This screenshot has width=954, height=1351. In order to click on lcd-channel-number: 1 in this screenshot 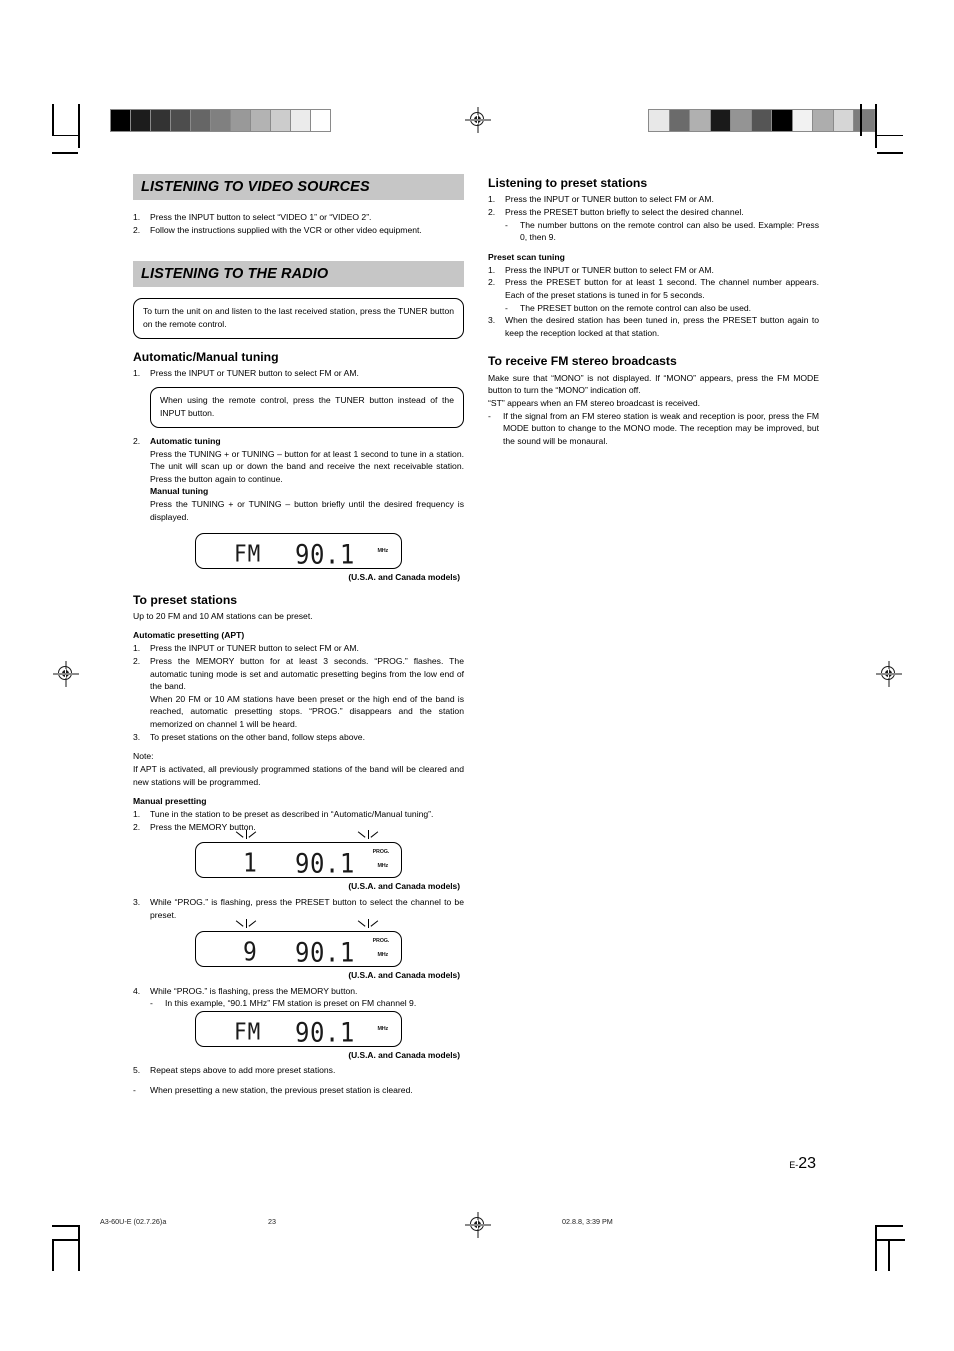, I will do `click(250, 864)`.